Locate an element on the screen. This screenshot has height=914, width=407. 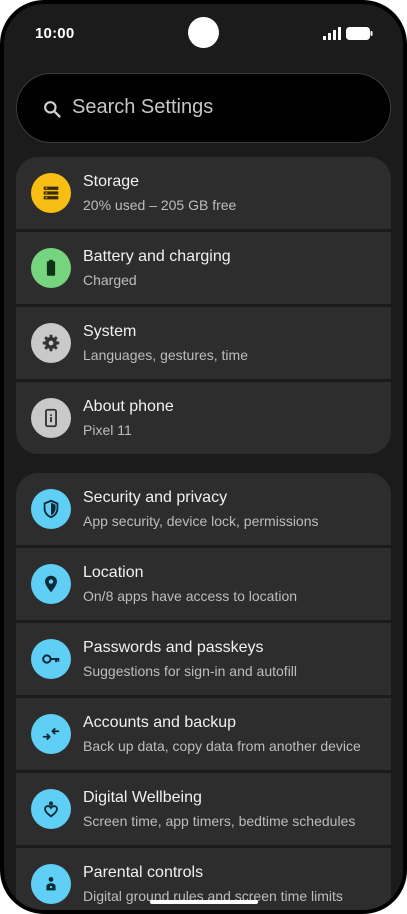
item-title: Parental controls is located at coordinates (143, 872).